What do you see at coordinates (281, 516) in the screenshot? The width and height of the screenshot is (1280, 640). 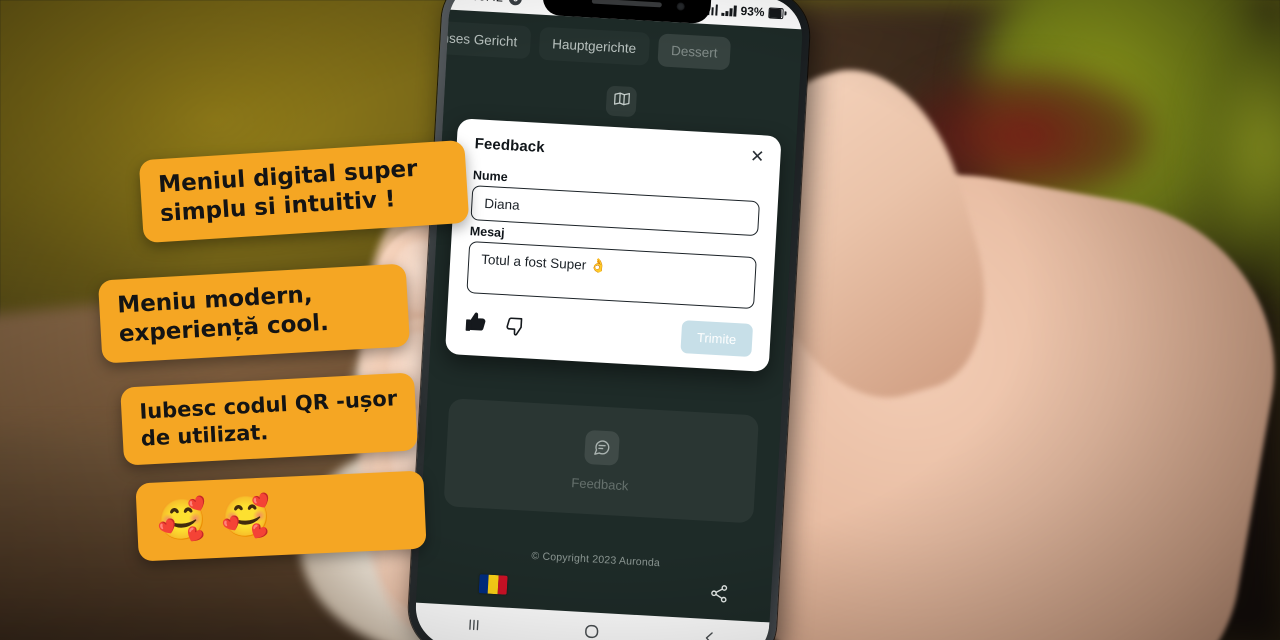 I see `testimonial-bubble-emoji: 🥰 🥰` at bounding box center [281, 516].